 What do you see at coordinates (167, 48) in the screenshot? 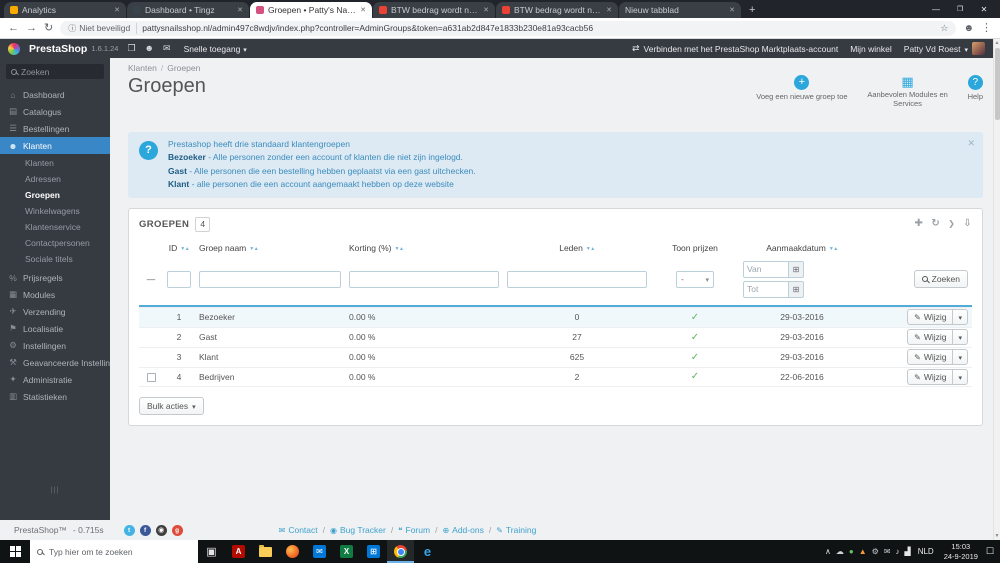
I see `messages-notification-icon` at bounding box center [167, 48].